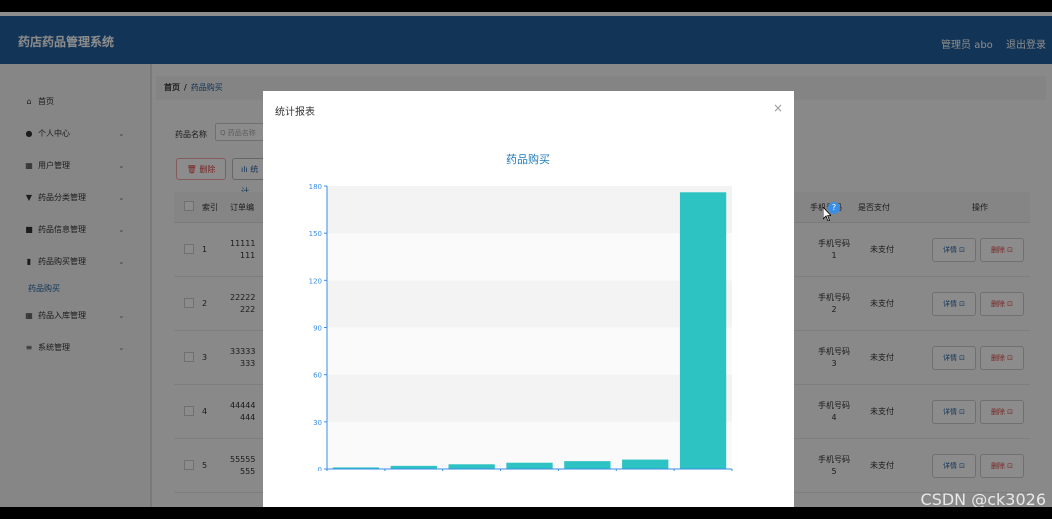 This screenshot has height=519, width=1052. What do you see at coordinates (295, 112) in the screenshot?
I see `dialog-title: 统计报表` at bounding box center [295, 112].